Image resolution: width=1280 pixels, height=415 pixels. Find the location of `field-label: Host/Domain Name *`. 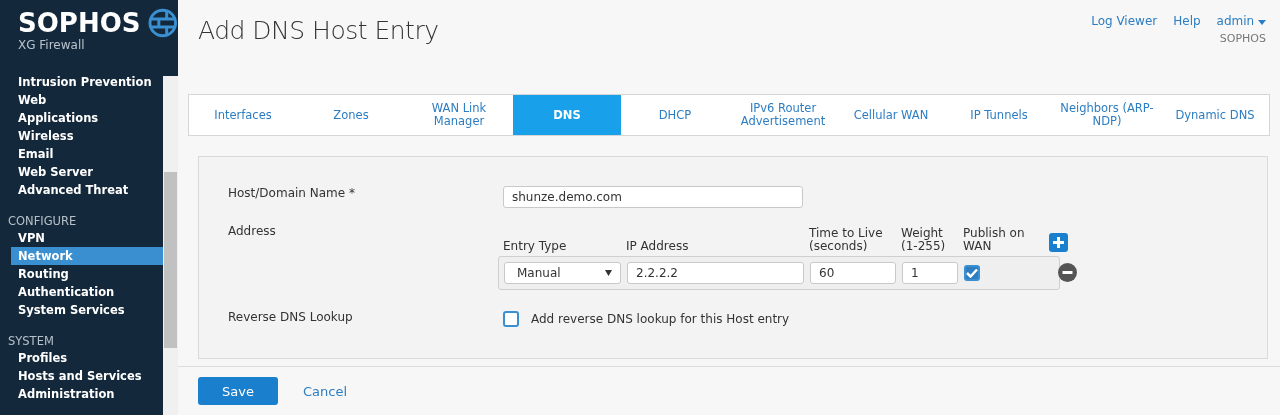

field-label: Host/Domain Name * is located at coordinates (291, 193).